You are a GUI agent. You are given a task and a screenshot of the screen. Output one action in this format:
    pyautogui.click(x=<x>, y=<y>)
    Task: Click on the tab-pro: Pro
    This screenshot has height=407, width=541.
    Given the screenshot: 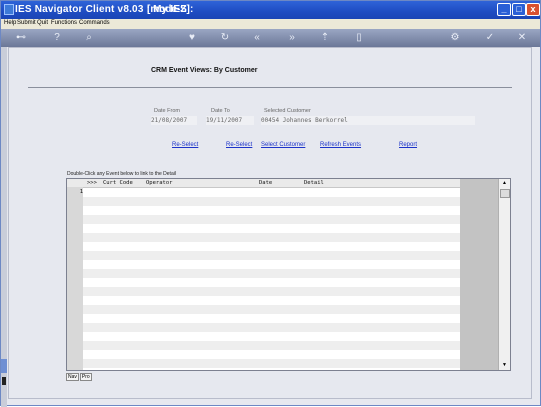 What is the action you would take?
    pyautogui.click(x=85, y=377)
    